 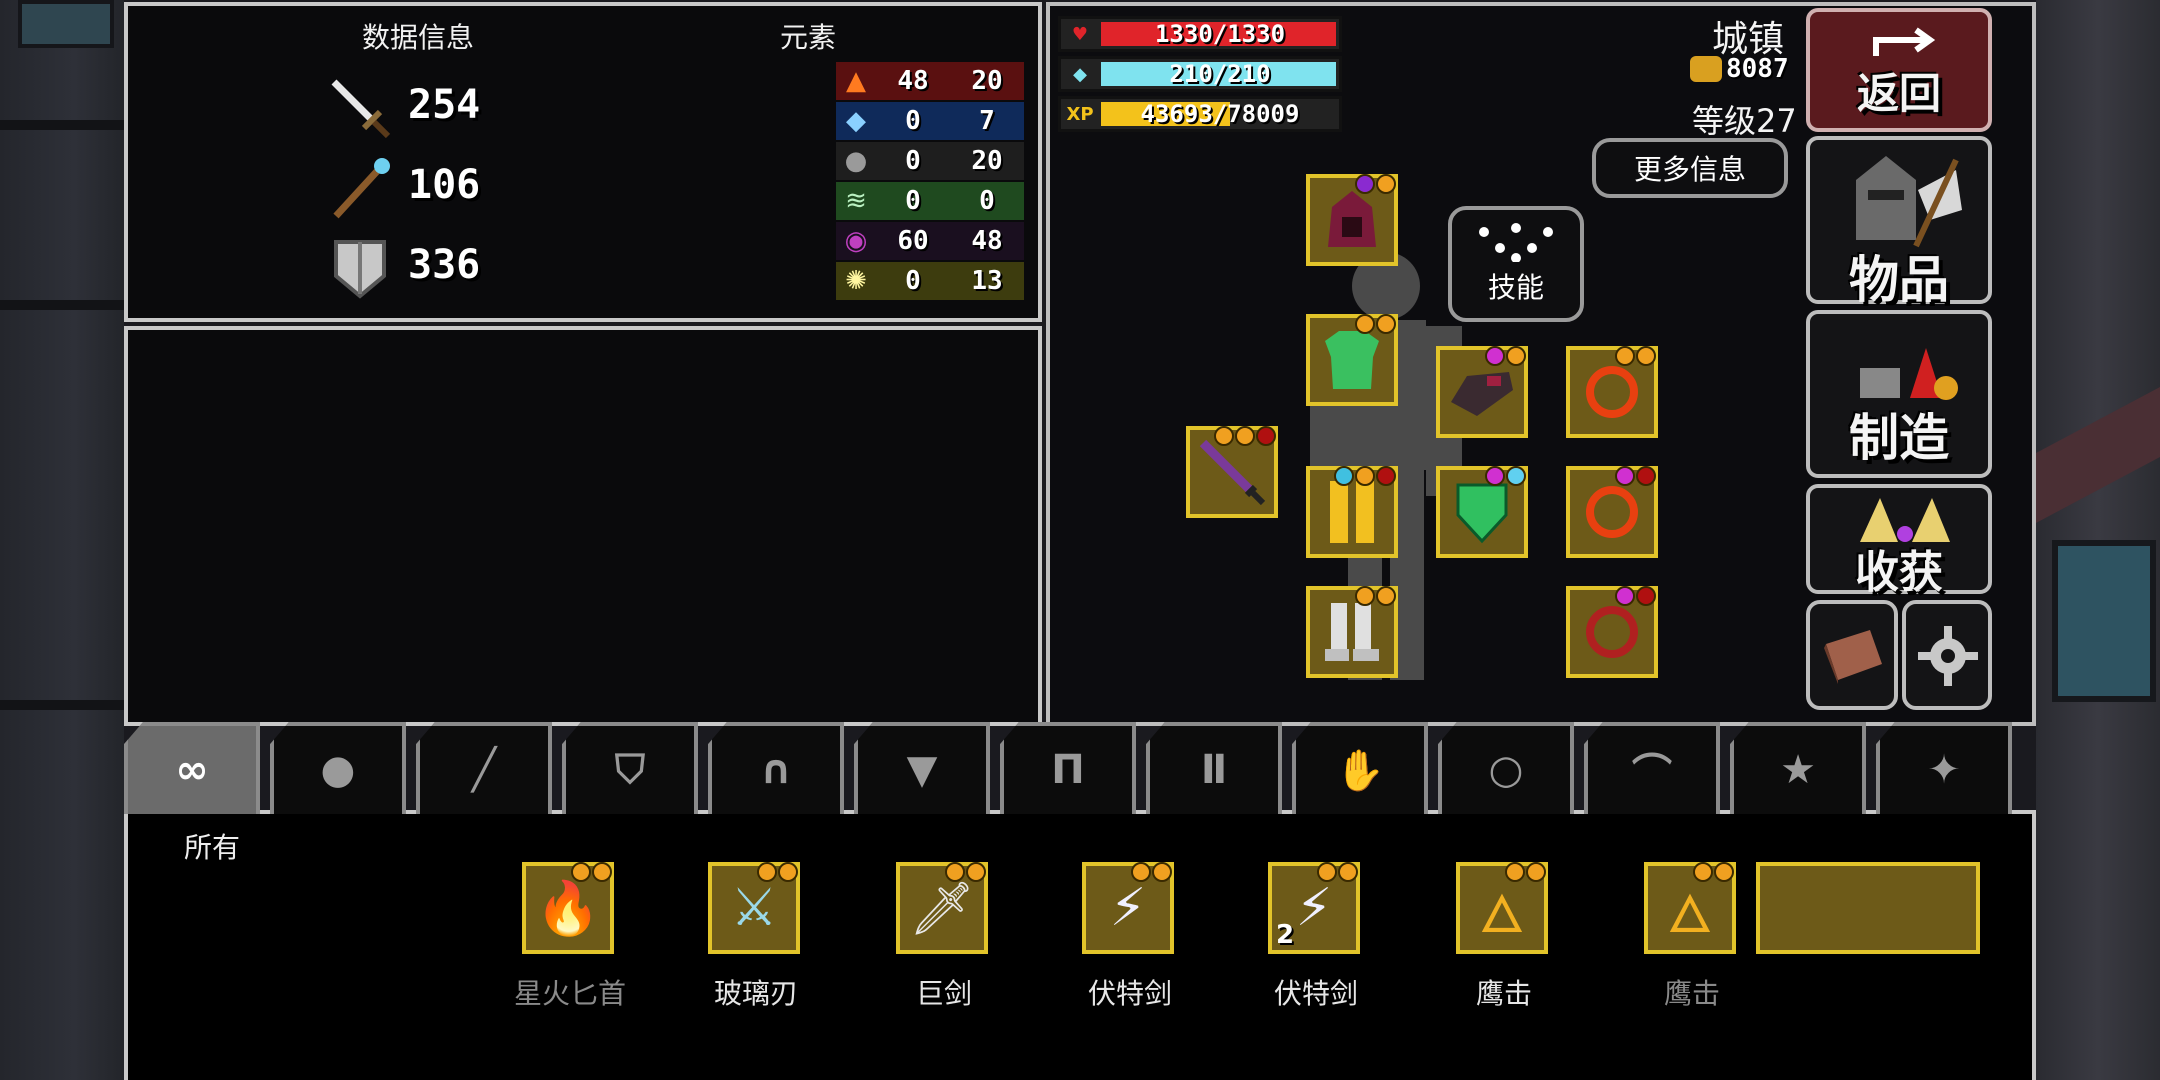 I want to click on tab-weapon: ╱, so click(x=484, y=768).